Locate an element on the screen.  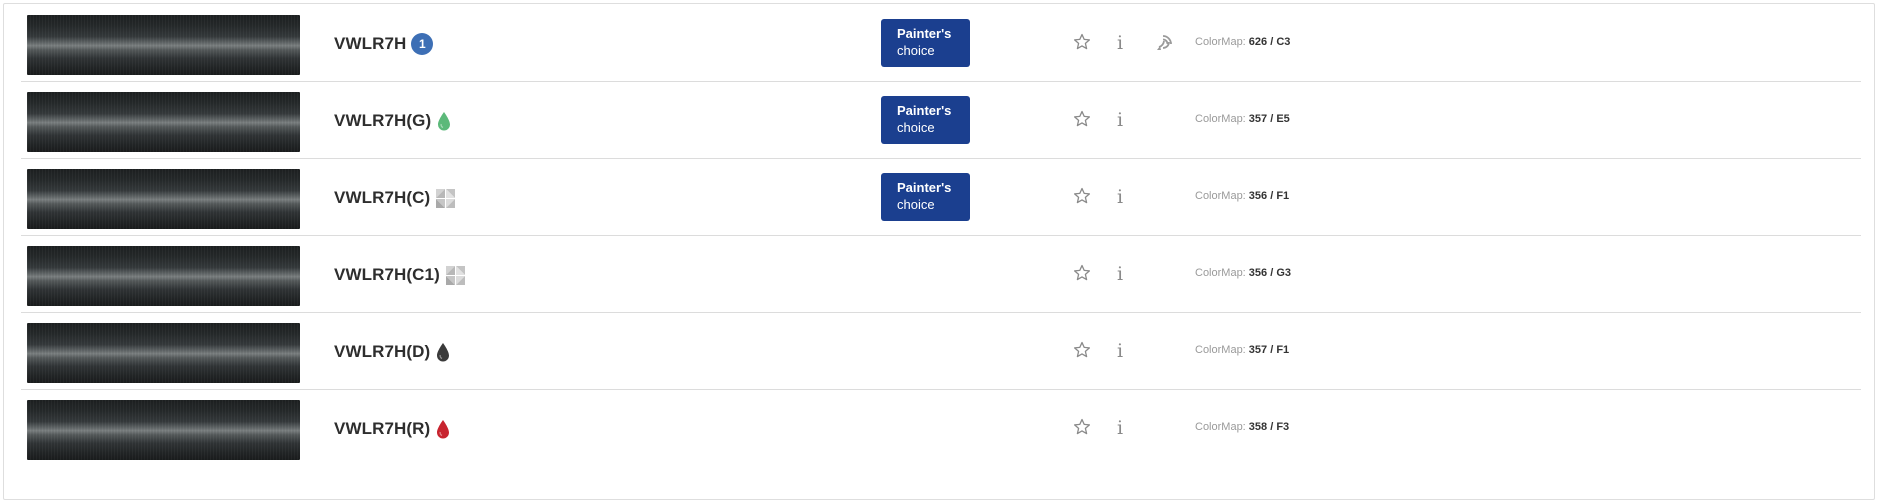
colormap-text: ColorMap: 358 / F3 is located at coordinates (1242, 427).